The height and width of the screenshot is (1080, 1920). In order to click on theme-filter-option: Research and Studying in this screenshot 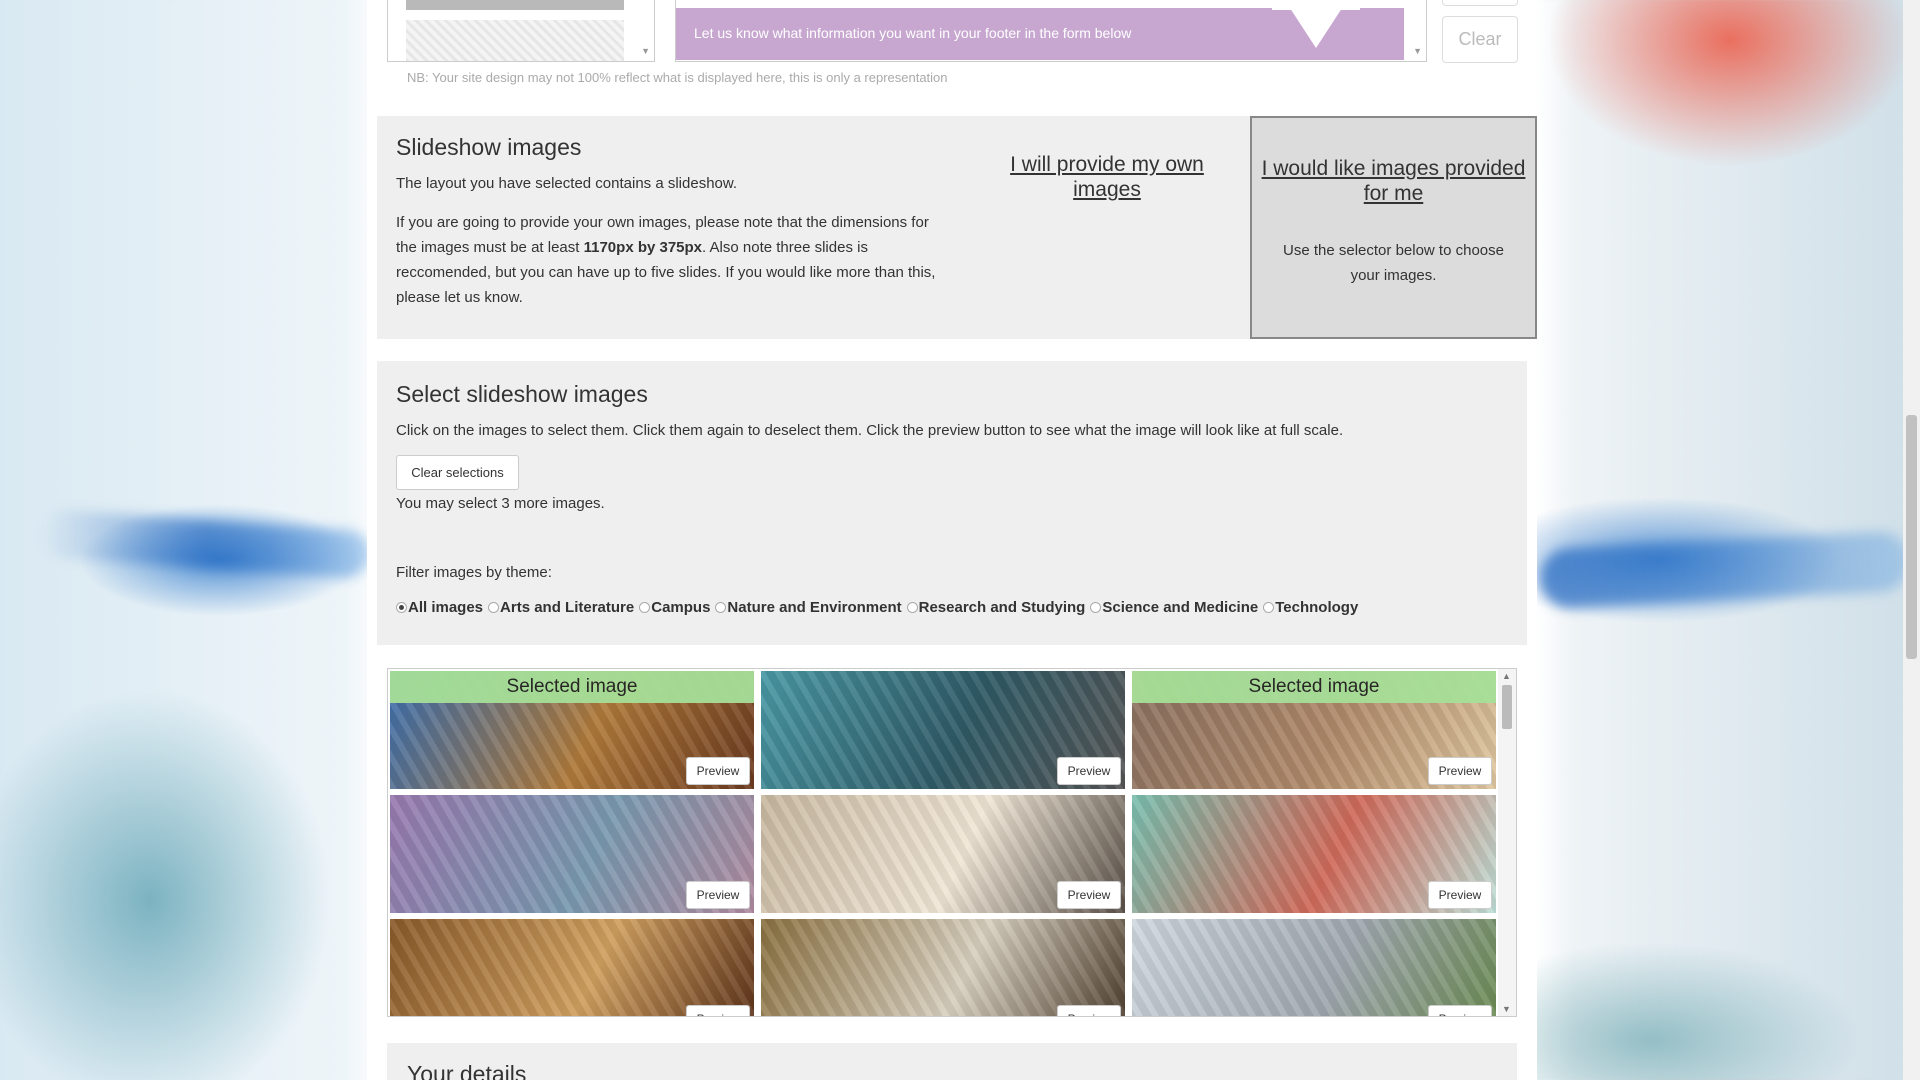, I will do `click(998, 607)`.